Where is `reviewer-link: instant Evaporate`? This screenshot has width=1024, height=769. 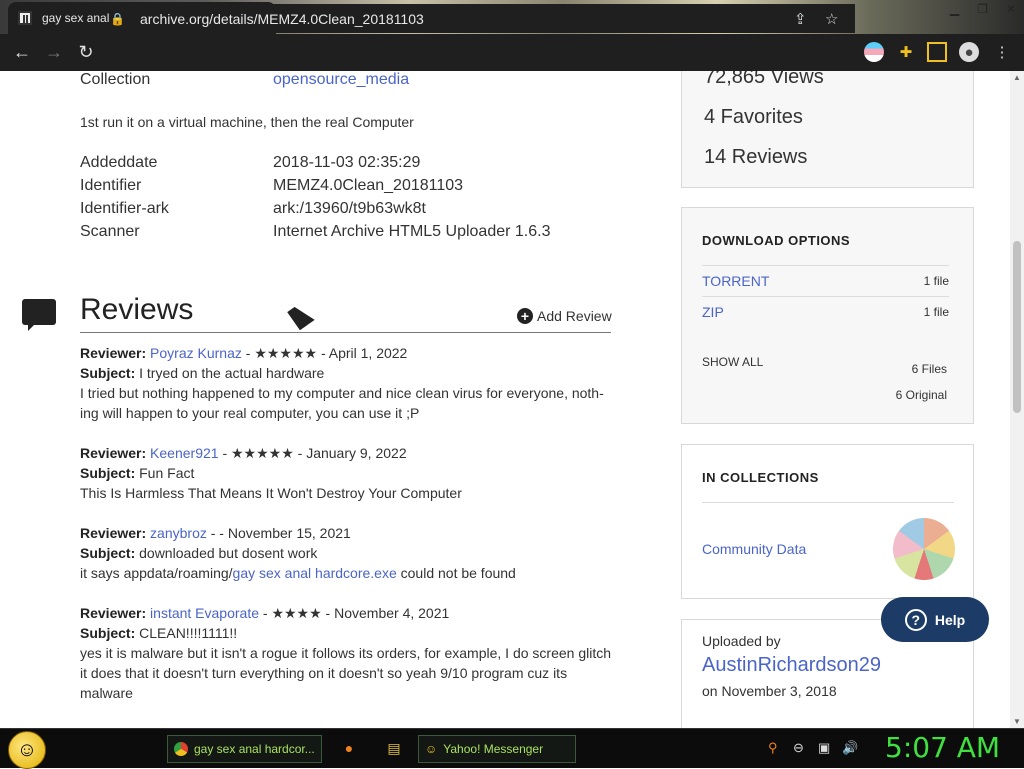 reviewer-link: instant Evaporate is located at coordinates (204, 613).